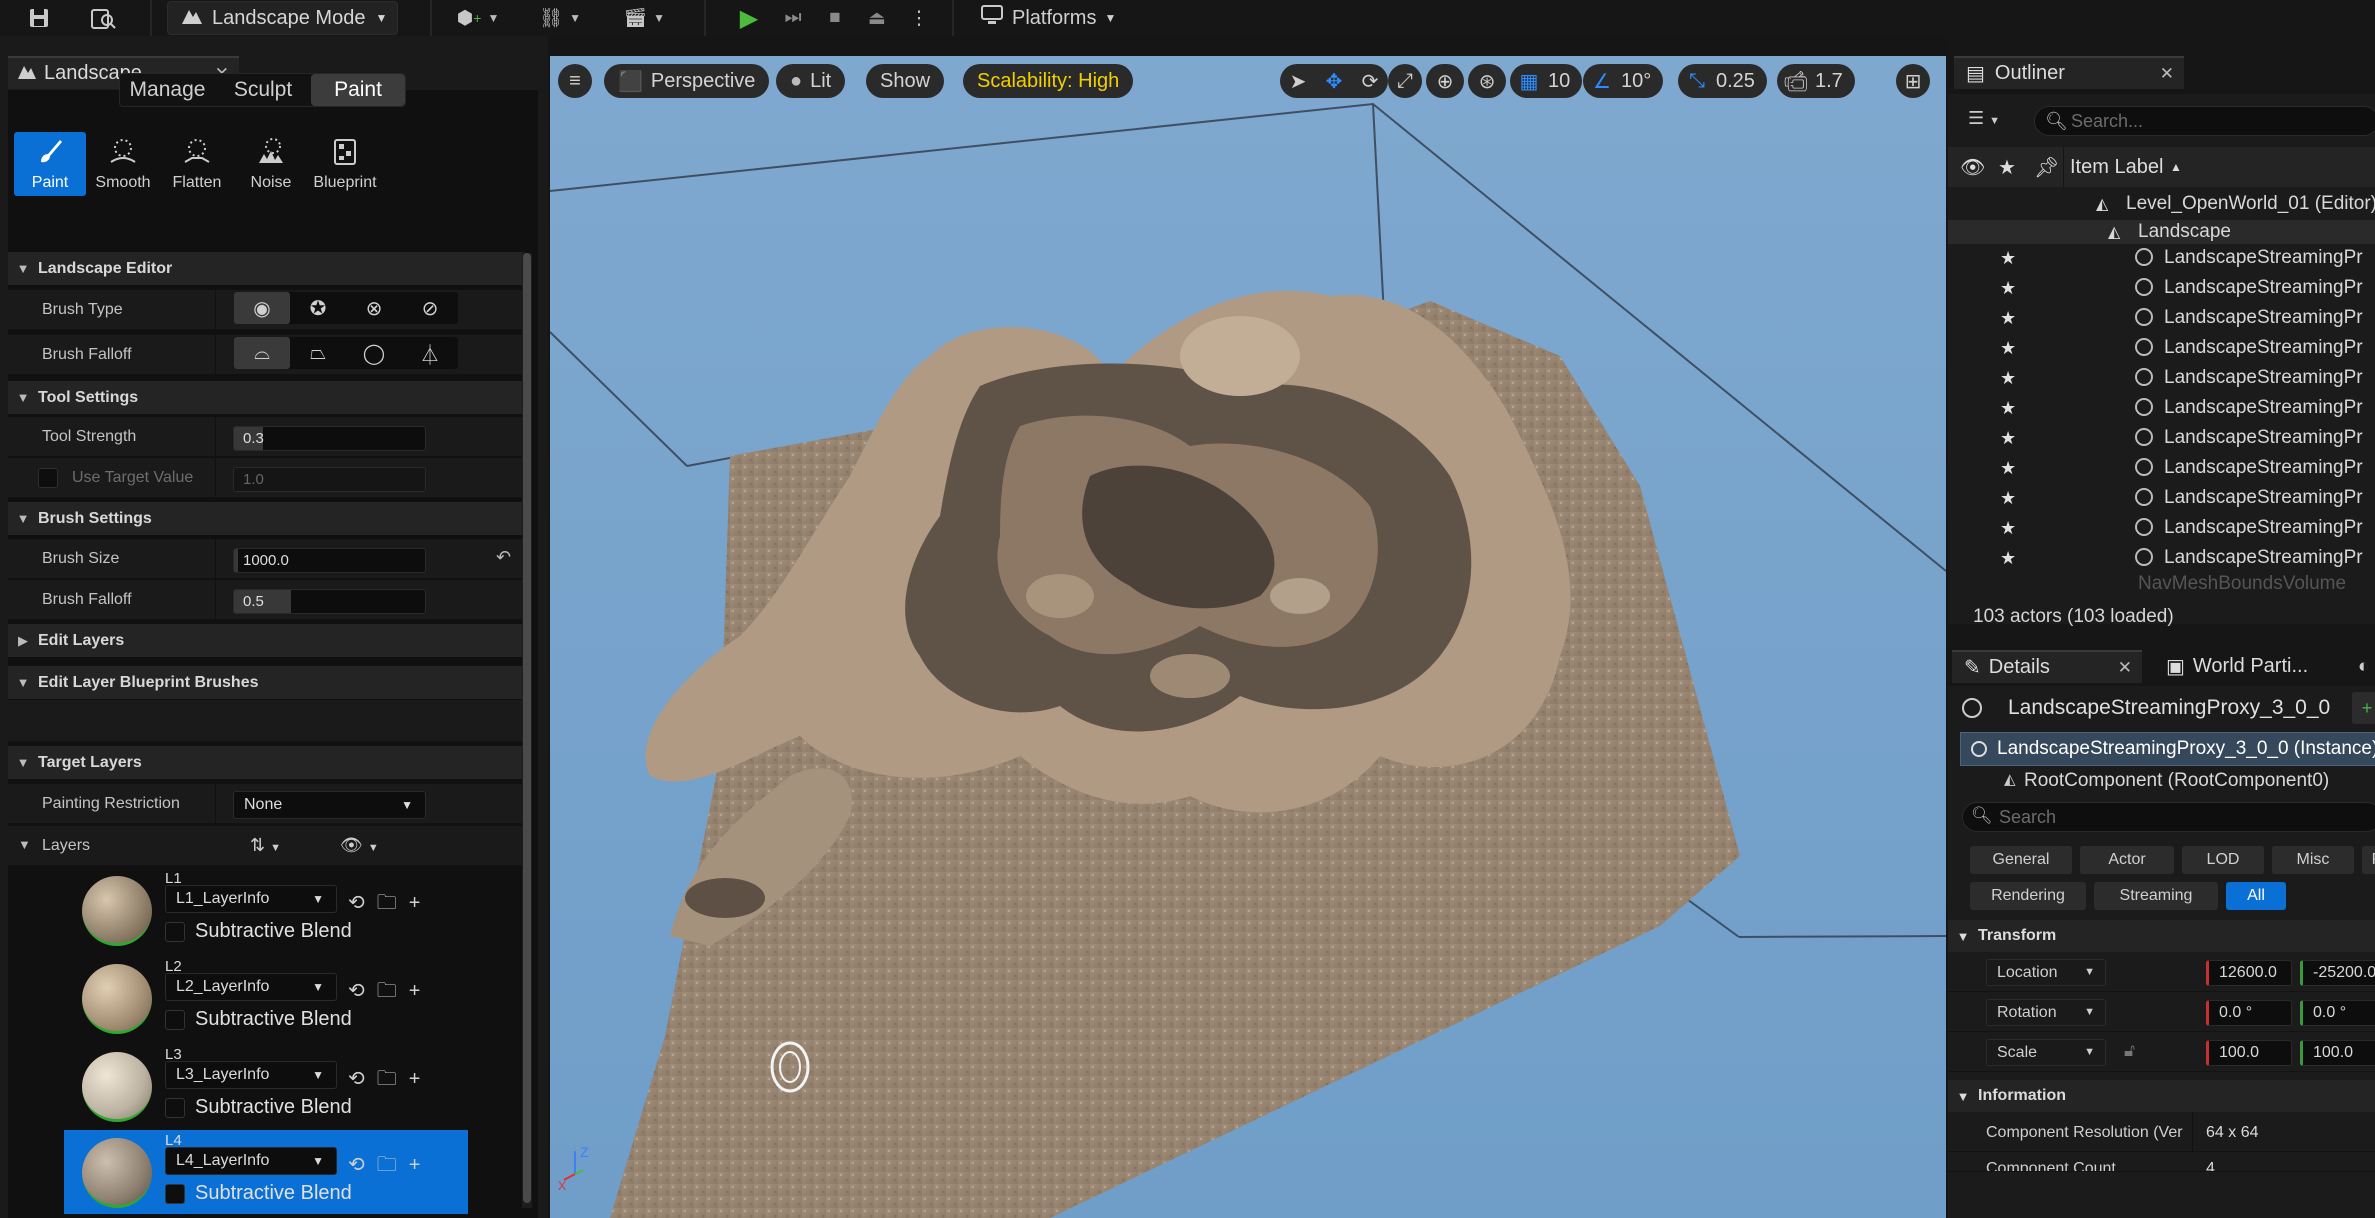 This screenshot has height=1218, width=2375. Describe the element at coordinates (503, 557) in the screenshot. I see `reset-to-default-icon: ↶` at that location.